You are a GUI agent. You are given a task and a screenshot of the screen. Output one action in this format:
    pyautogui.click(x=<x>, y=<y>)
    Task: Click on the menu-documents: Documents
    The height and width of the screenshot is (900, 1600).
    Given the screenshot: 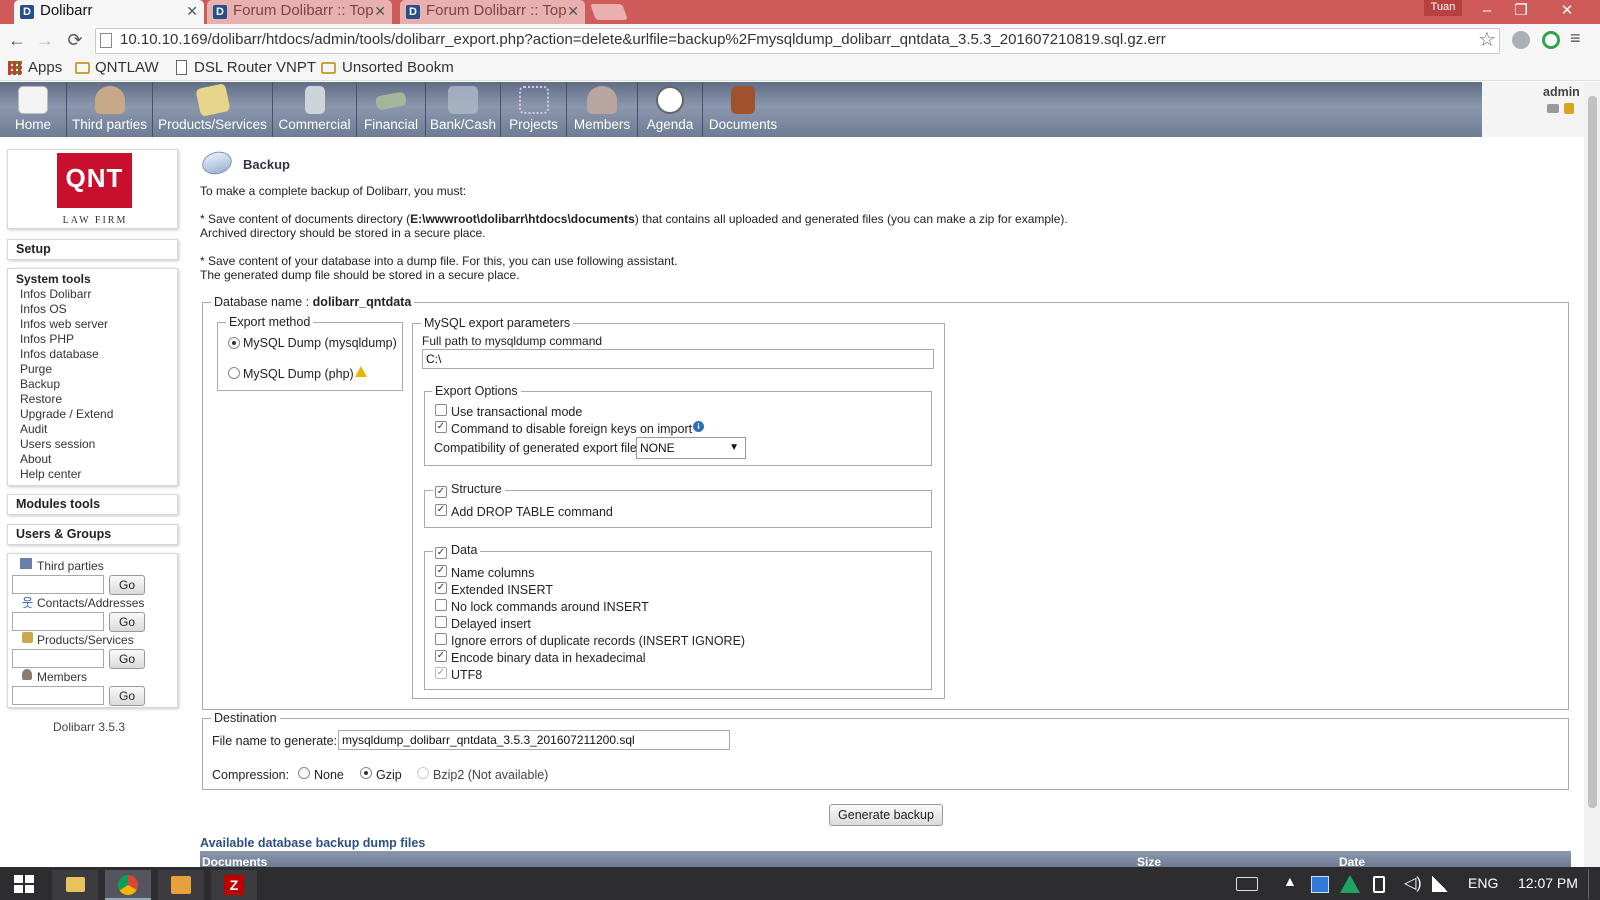 What is the action you would take?
    pyautogui.click(x=743, y=109)
    